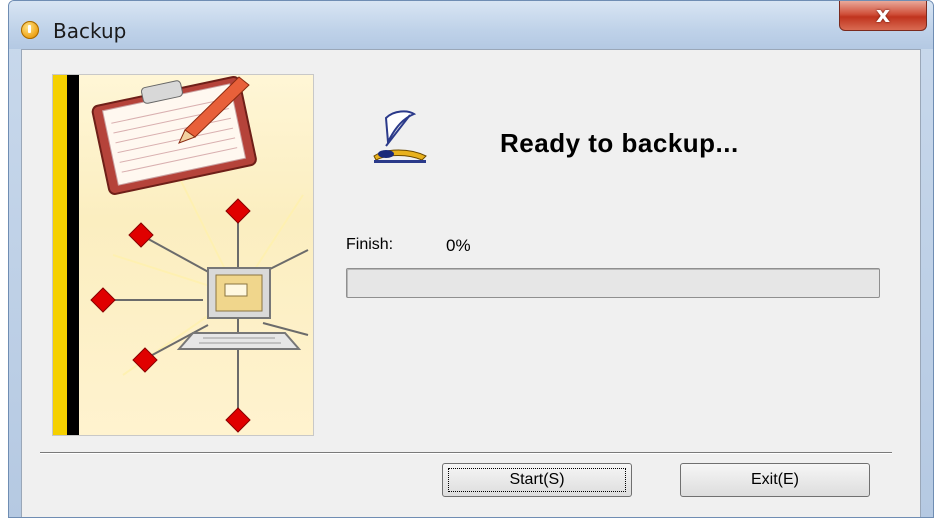 Image resolution: width=940 pixels, height=520 pixels. Describe the element at coordinates (458, 245) in the screenshot. I see `finish-percentage: 0%` at that location.